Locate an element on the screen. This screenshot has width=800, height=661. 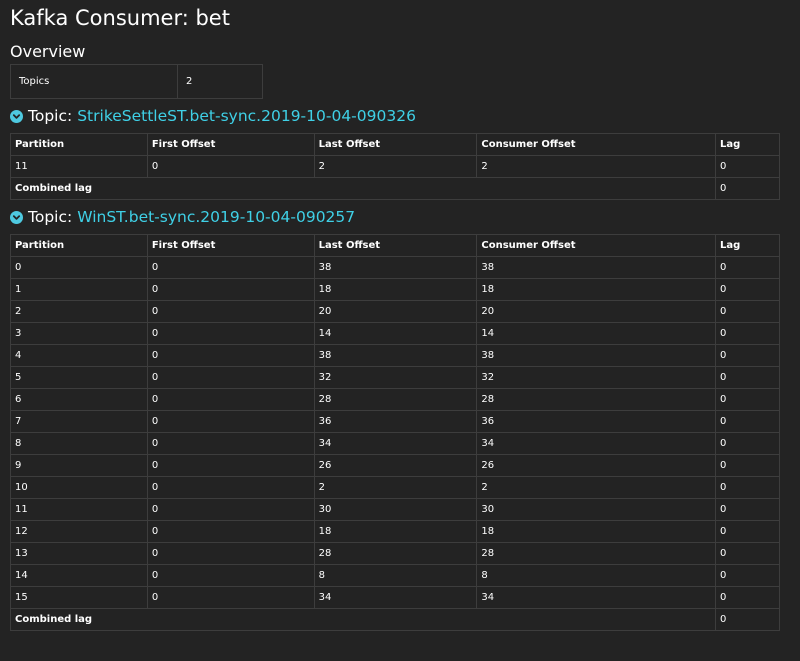
table-row: 13 0 28 28 0 is located at coordinates (395, 553).